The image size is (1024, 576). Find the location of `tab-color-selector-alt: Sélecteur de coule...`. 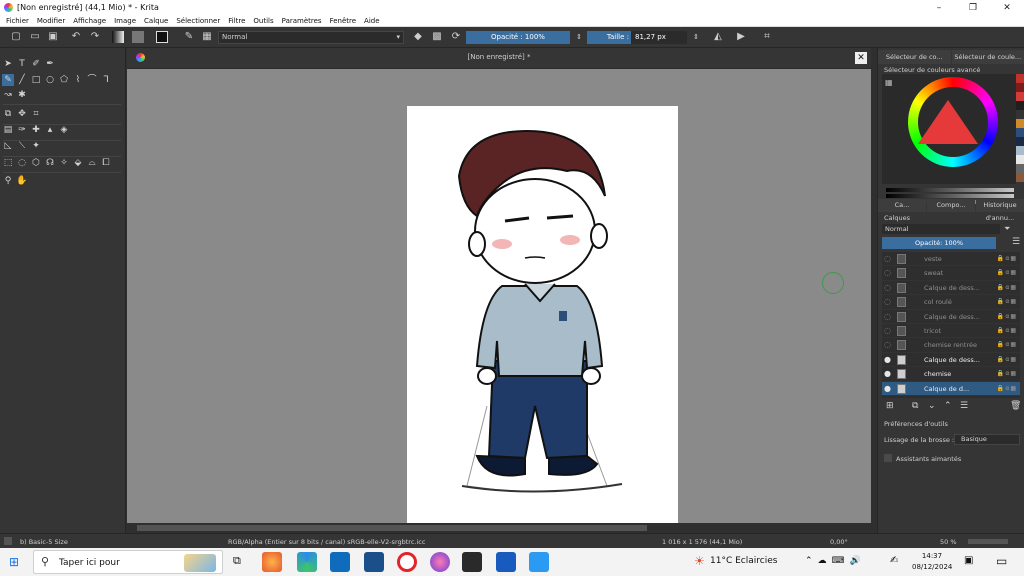

tab-color-selector-alt: Sélecteur de coule... is located at coordinates (987, 57).